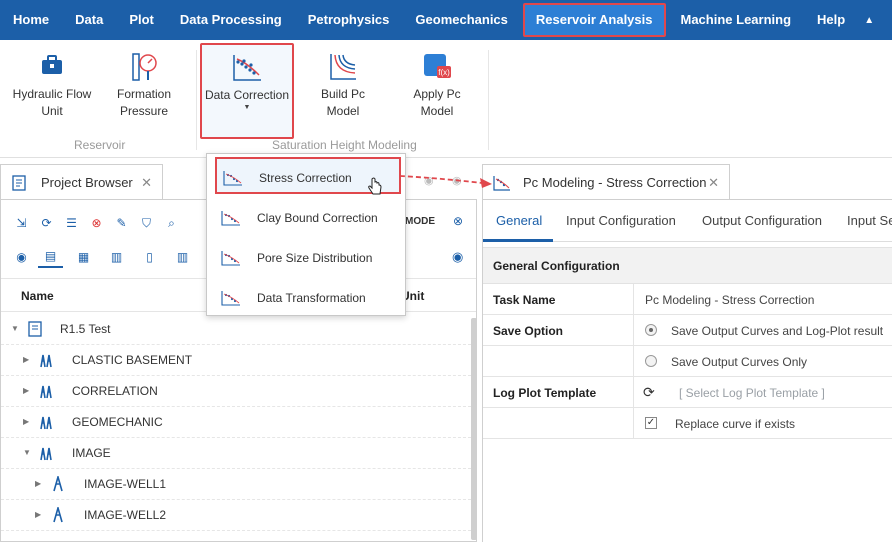 This screenshot has height=542, width=892. What do you see at coordinates (236, 484) in the screenshot?
I see `tree-row: ▶ IMAGE-WELL1` at bounding box center [236, 484].